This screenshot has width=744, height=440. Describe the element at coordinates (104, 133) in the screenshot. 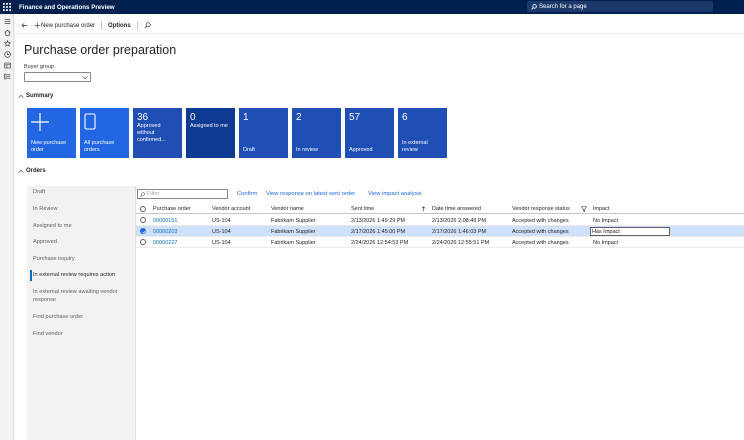

I see `tile-all-purchase-orders: All purchase orders` at that location.